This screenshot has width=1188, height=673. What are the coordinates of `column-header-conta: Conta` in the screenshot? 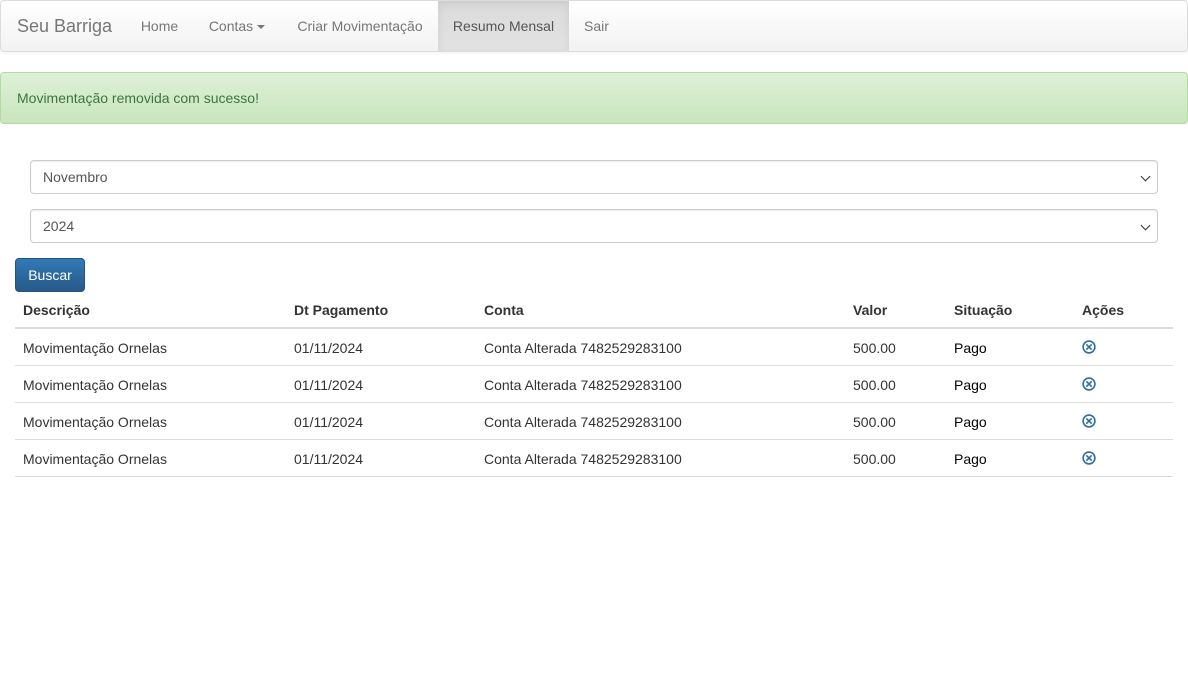 It's located at (504, 310).